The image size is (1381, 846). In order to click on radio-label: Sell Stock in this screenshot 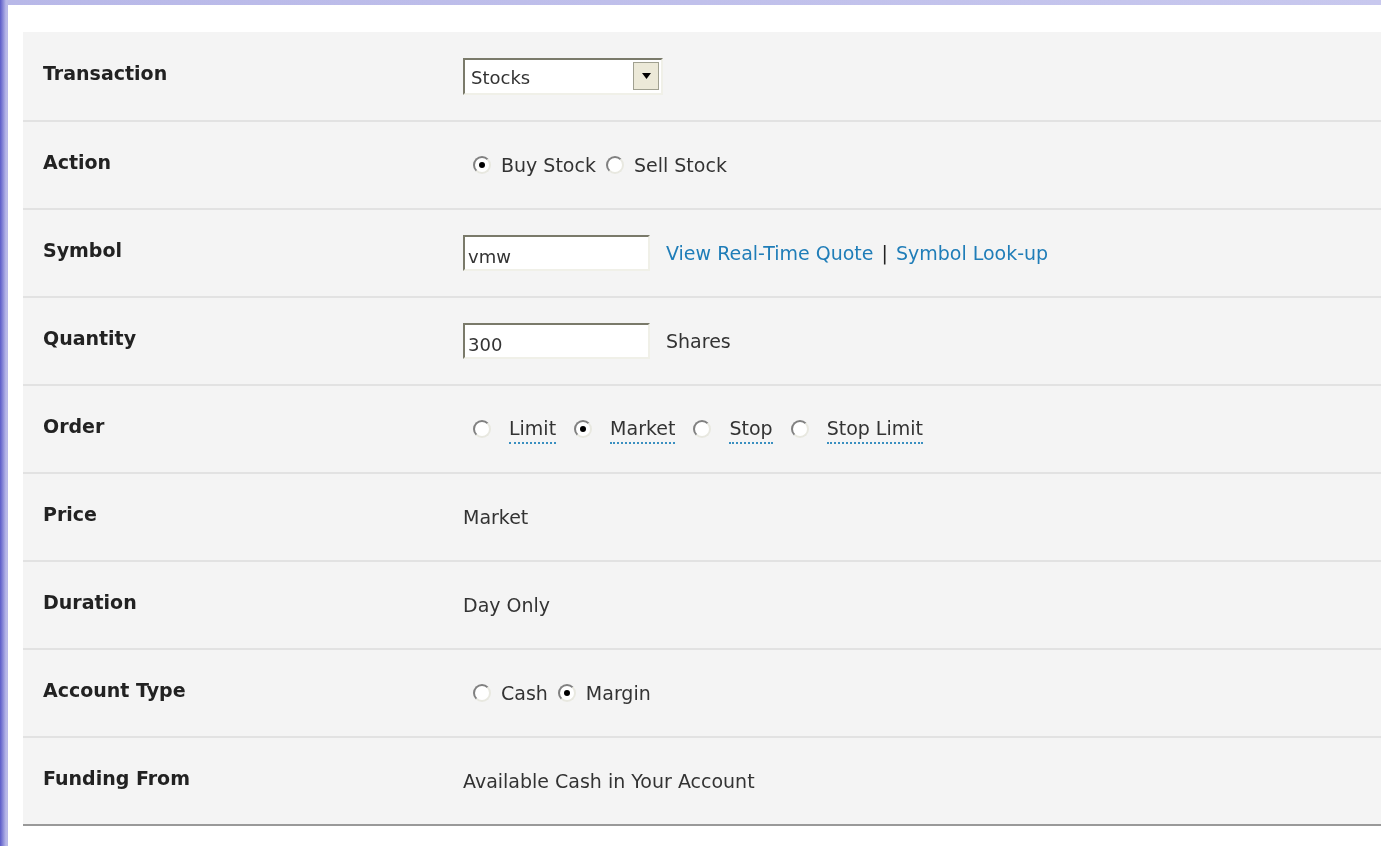, I will do `click(680, 165)`.